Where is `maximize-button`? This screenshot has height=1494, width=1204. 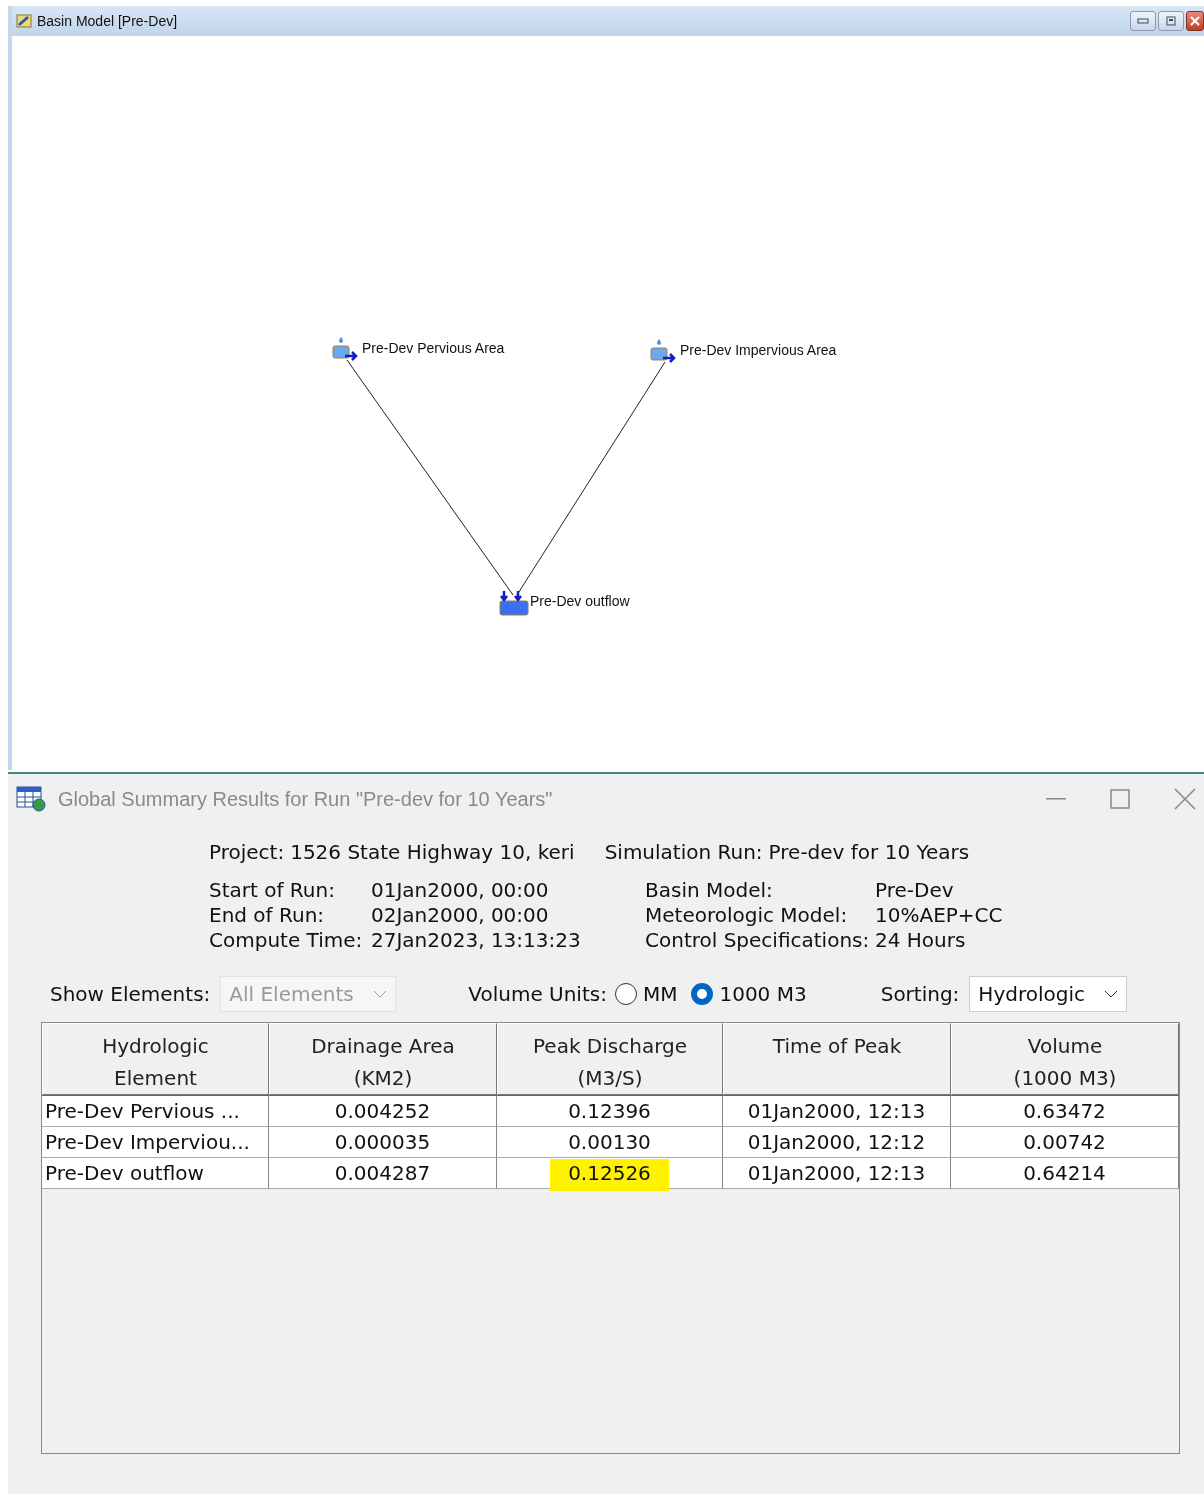
maximize-button is located at coordinates (1120, 799).